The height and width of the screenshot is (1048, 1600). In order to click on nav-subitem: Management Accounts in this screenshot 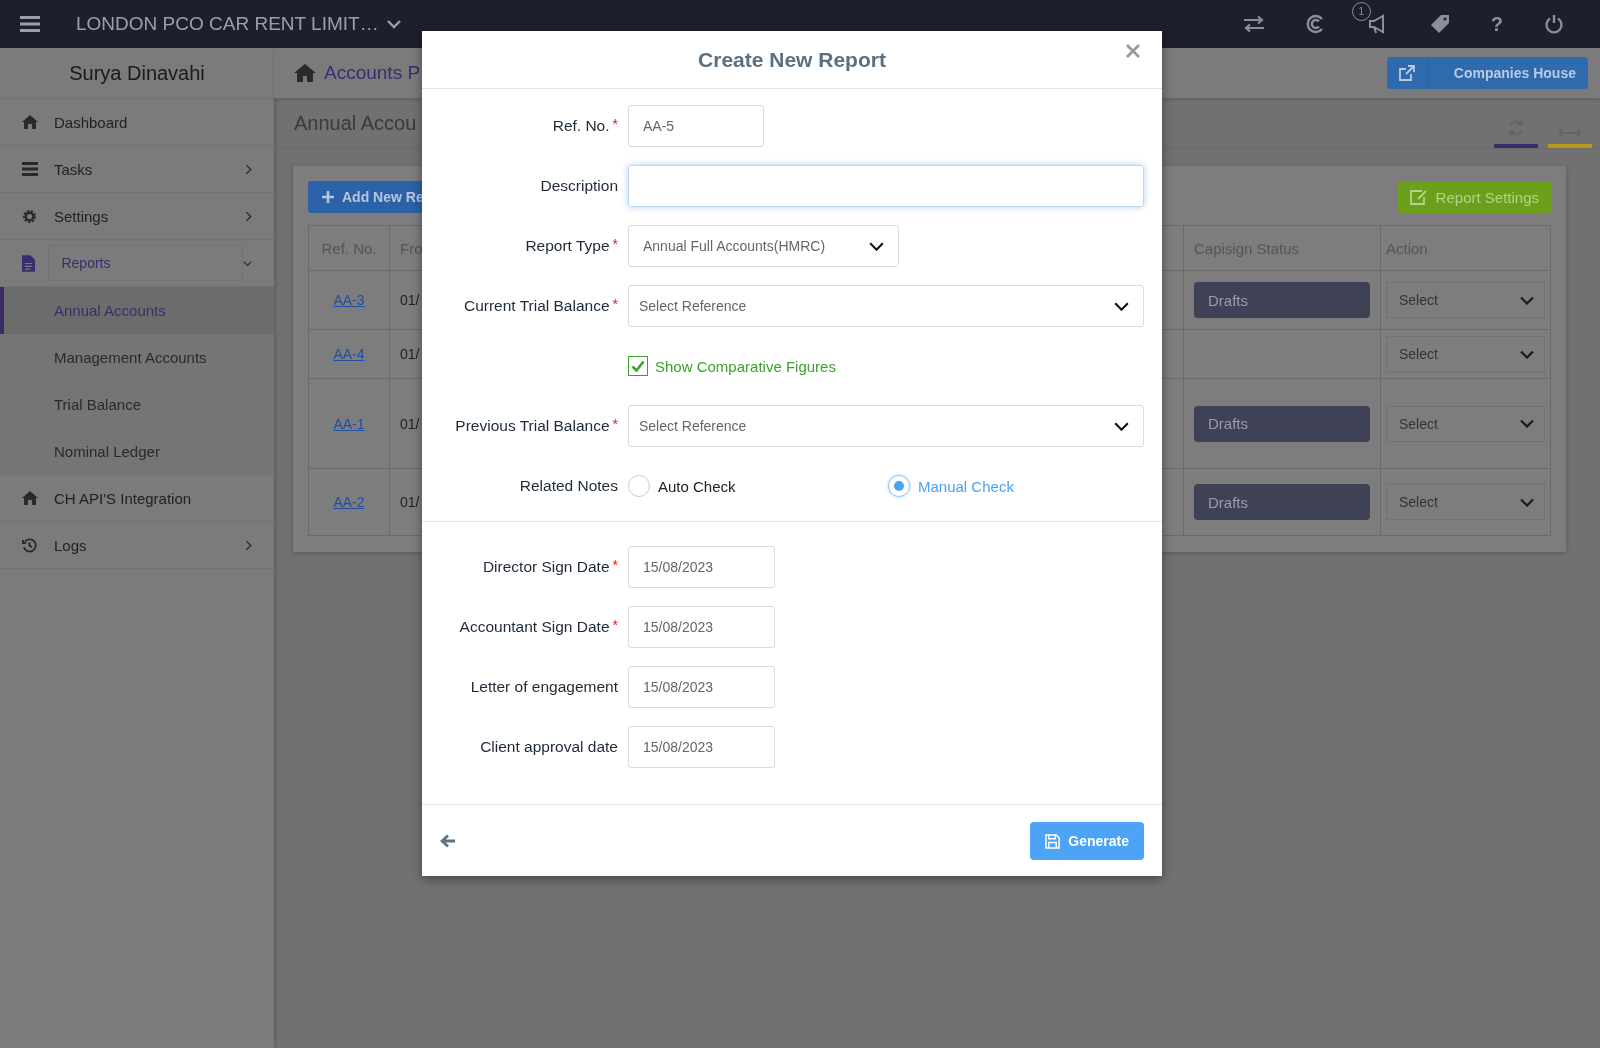, I will do `click(139, 357)`.